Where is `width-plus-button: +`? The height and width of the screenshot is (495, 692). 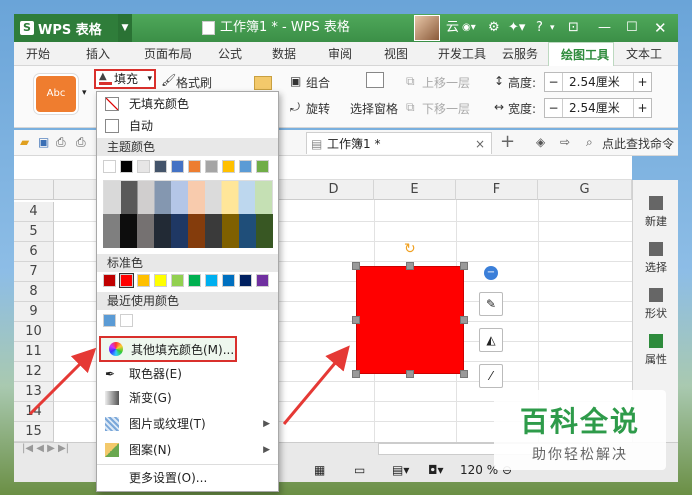 width-plus-button: + is located at coordinates (642, 108).